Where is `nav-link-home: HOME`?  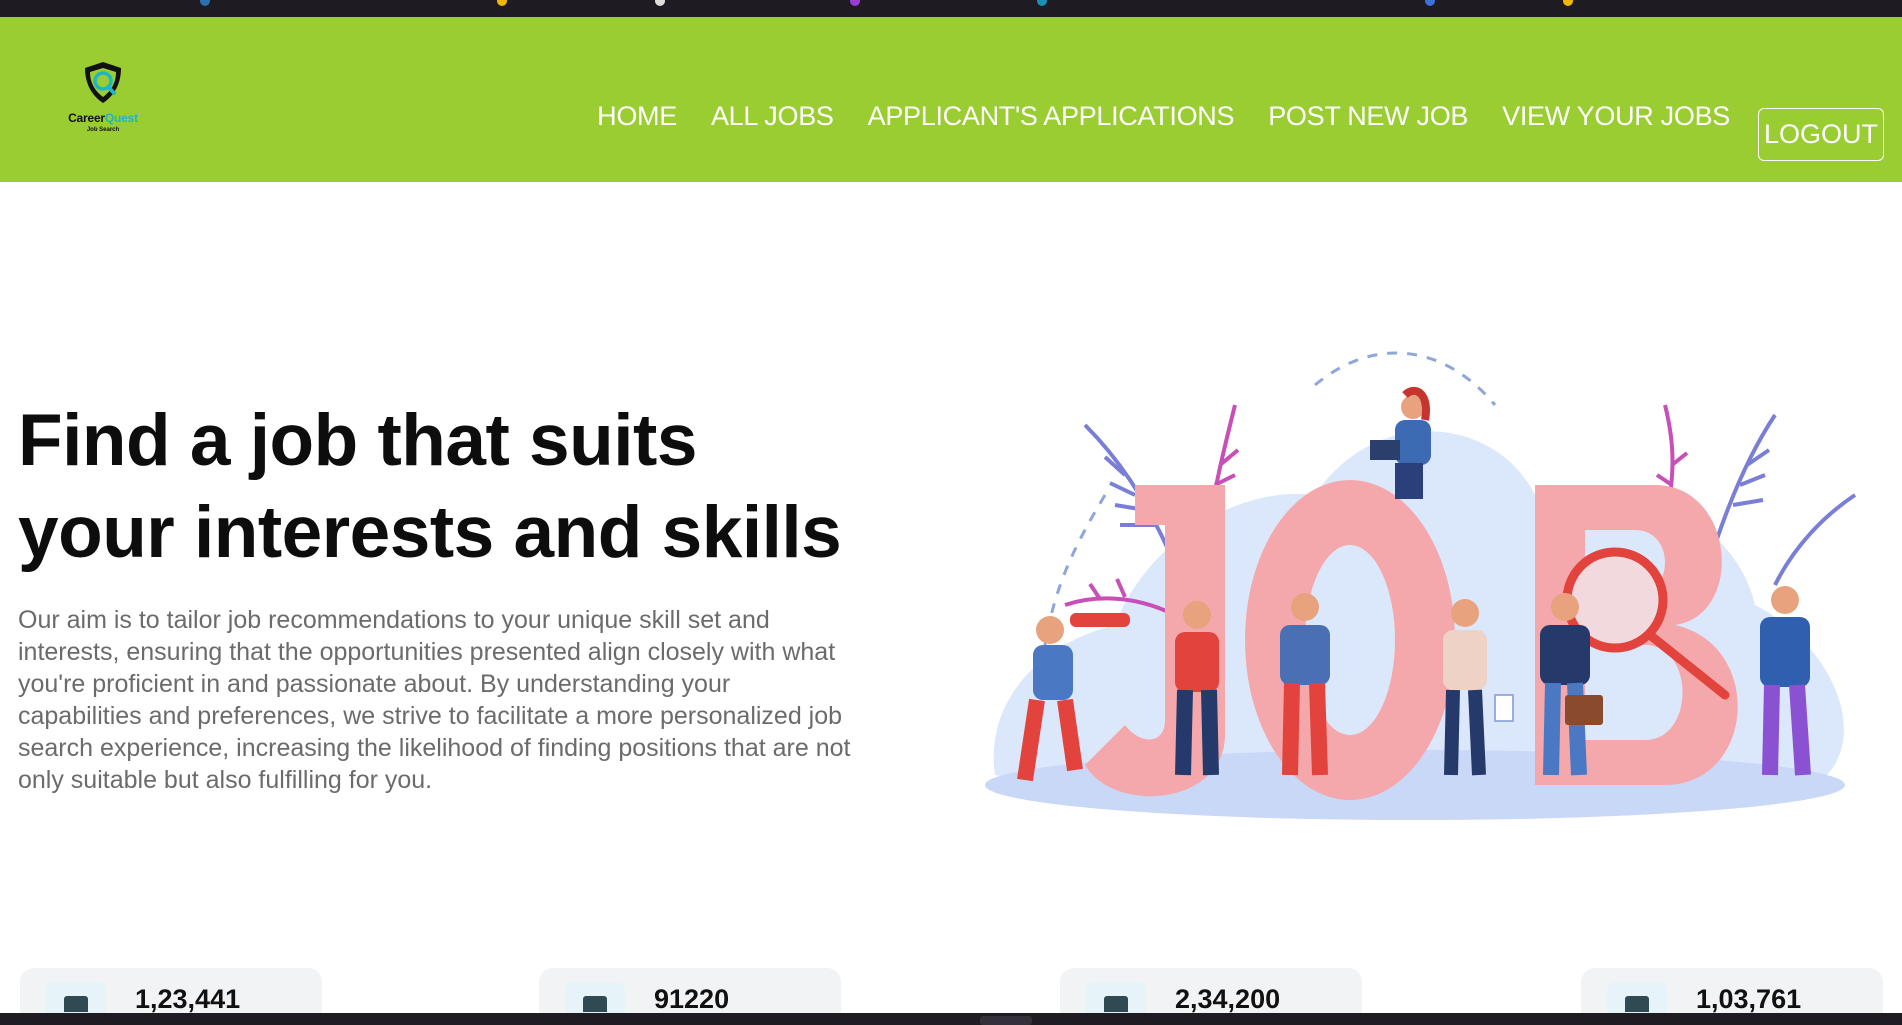 nav-link-home: HOME is located at coordinates (637, 116).